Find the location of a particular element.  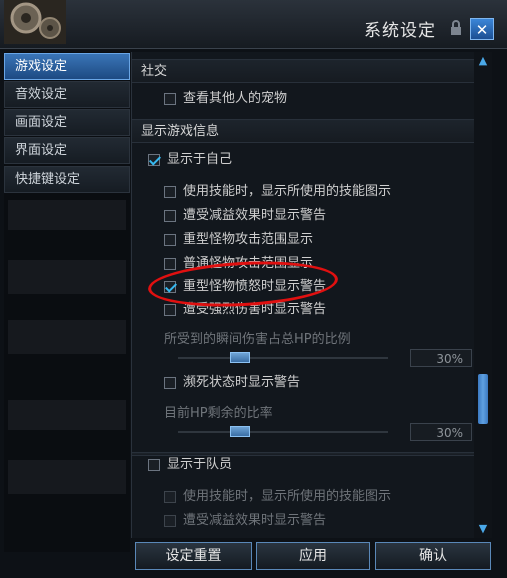

hp-ratio-slider-track is located at coordinates (283, 432).